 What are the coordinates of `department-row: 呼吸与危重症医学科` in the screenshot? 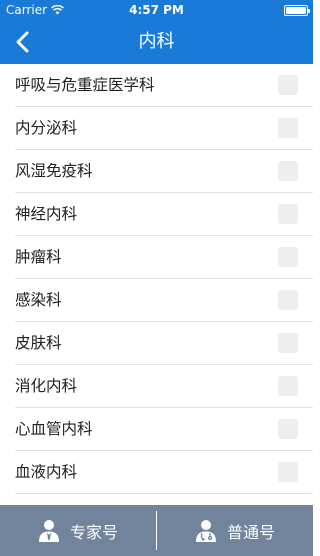 It's located at (164, 85).